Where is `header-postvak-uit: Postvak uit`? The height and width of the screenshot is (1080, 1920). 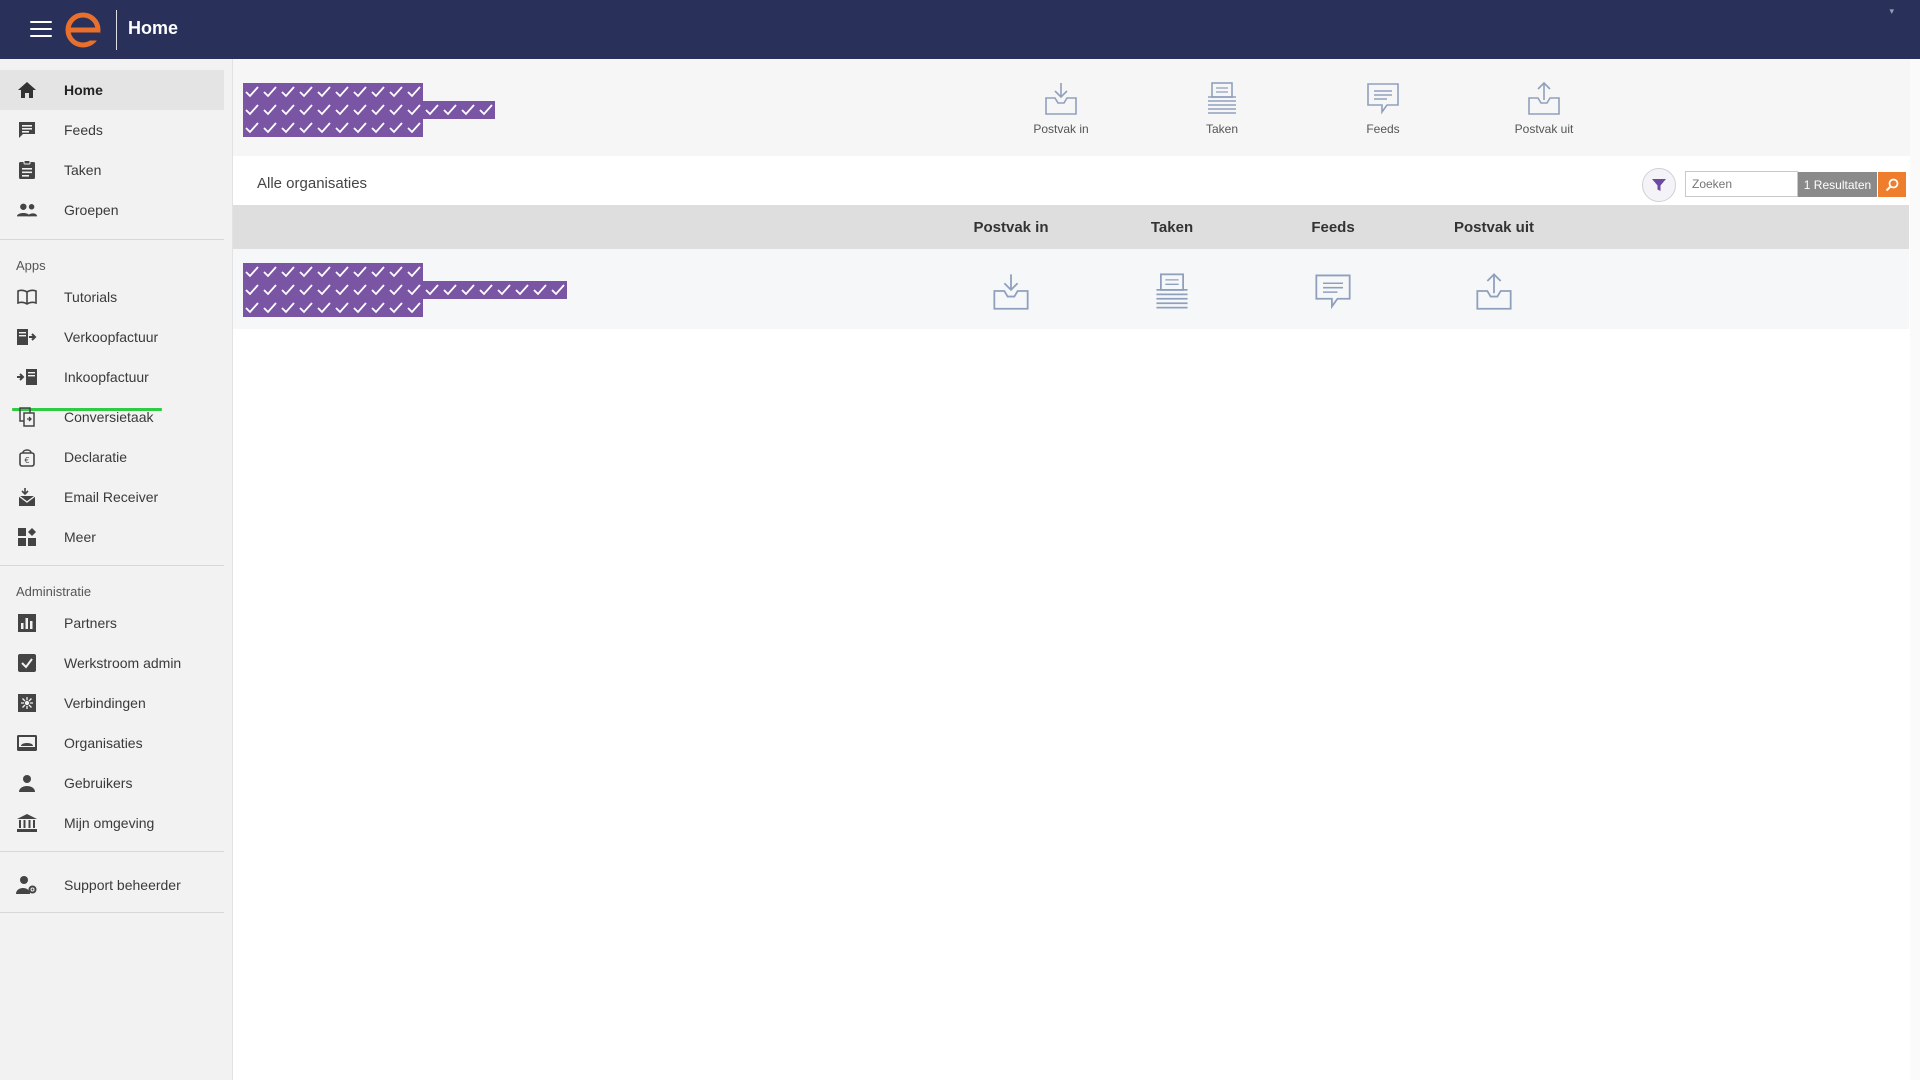
header-postvak-uit: Postvak uit is located at coordinates (1544, 108).